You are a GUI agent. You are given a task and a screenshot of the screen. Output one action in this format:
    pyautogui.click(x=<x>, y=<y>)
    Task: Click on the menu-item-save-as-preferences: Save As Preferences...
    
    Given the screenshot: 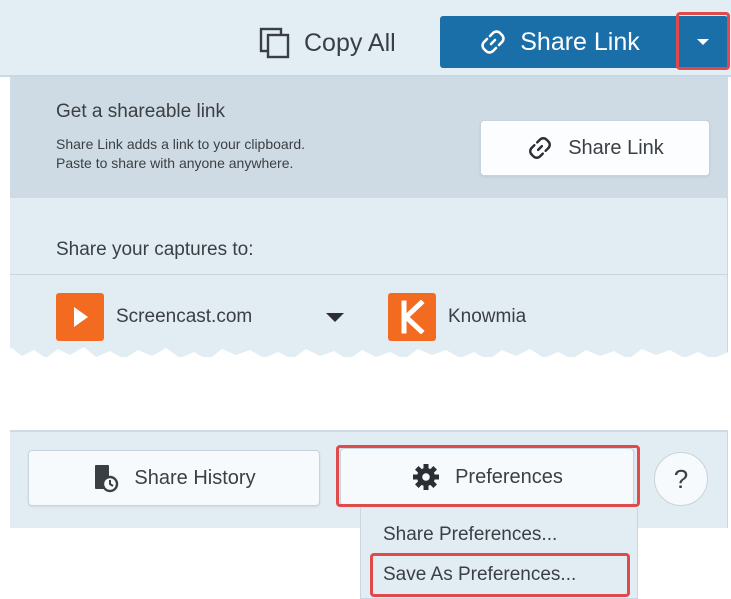 What is the action you would take?
    pyautogui.click(x=479, y=575)
    